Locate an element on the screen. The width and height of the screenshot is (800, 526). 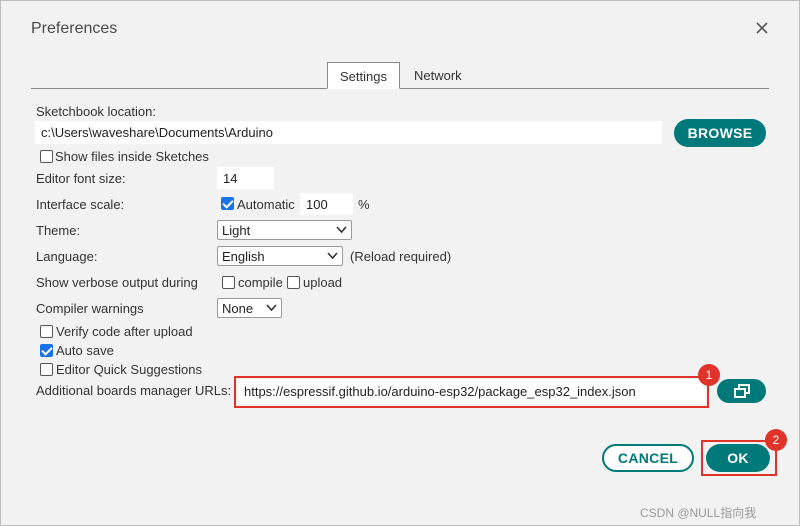
interface-scale-unit: % is located at coordinates (364, 204).